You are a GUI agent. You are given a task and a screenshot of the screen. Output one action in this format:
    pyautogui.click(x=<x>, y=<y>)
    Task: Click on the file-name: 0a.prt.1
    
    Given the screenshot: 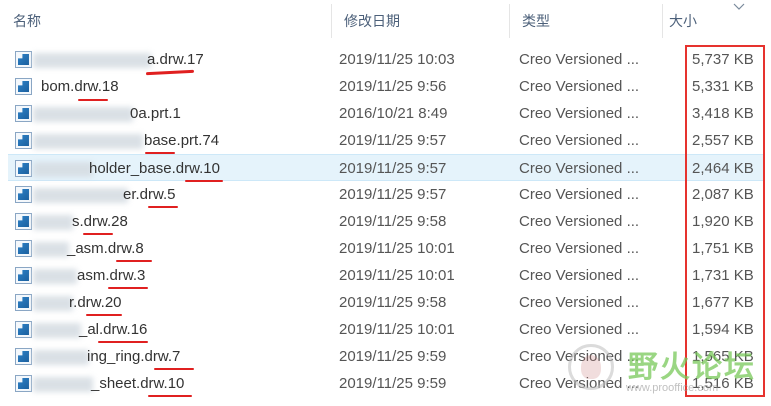 What is the action you would take?
    pyautogui.click(x=155, y=113)
    